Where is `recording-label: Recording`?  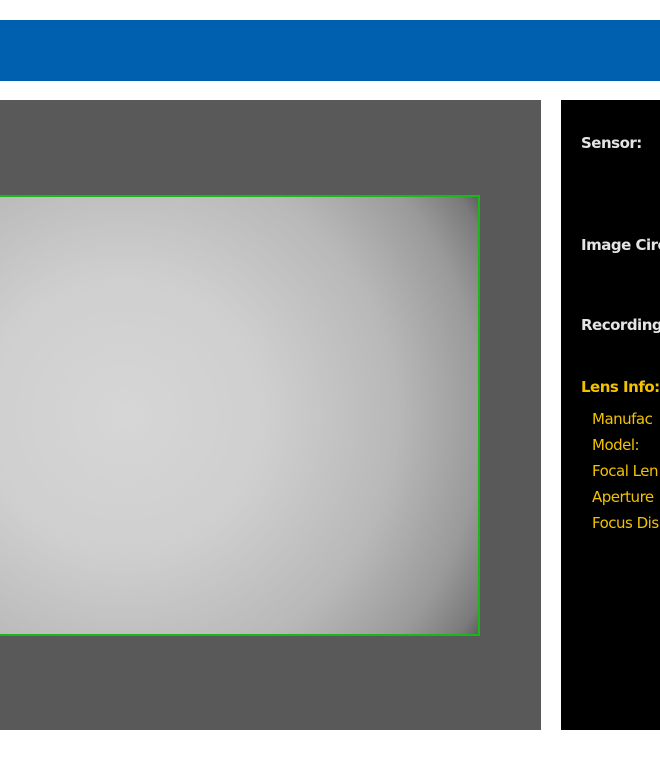
recording-label: Recording is located at coordinates (620, 325).